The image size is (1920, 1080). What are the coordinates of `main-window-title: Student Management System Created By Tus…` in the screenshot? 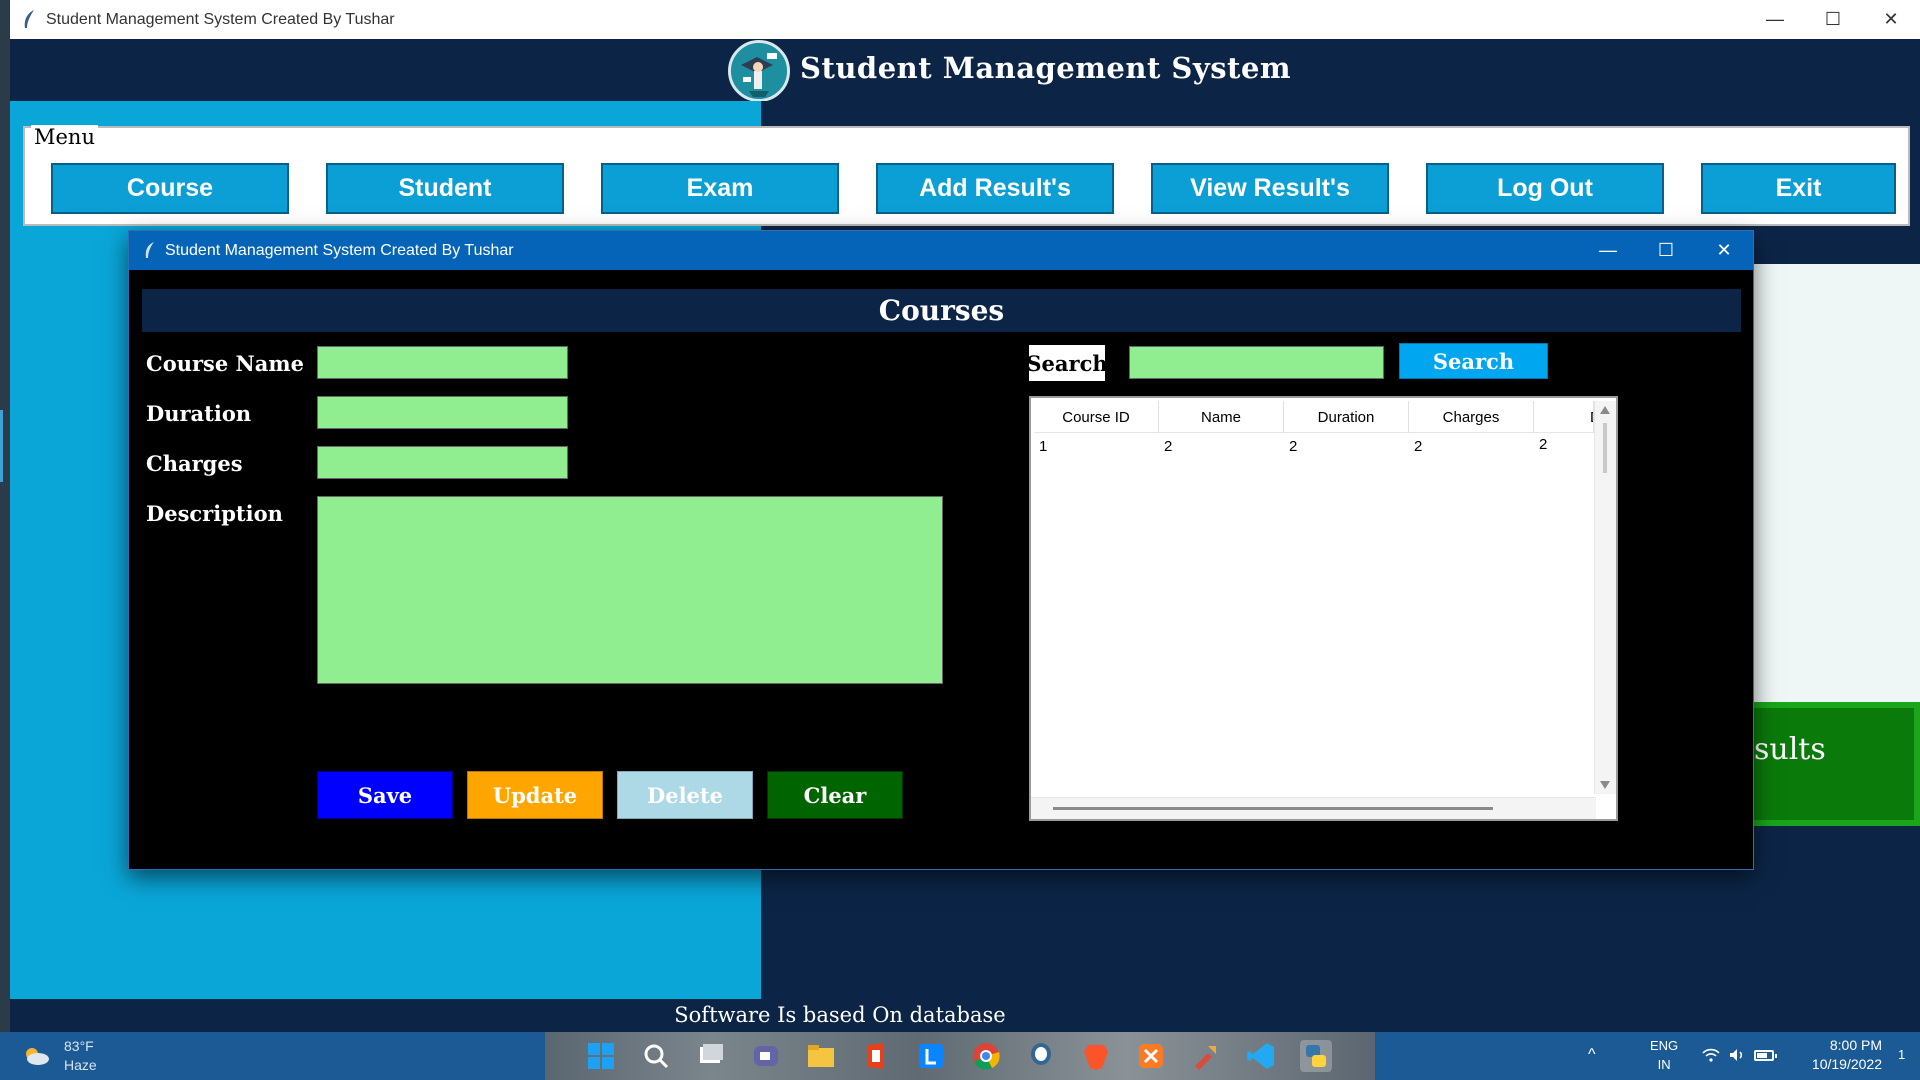 It's located at (220, 19).